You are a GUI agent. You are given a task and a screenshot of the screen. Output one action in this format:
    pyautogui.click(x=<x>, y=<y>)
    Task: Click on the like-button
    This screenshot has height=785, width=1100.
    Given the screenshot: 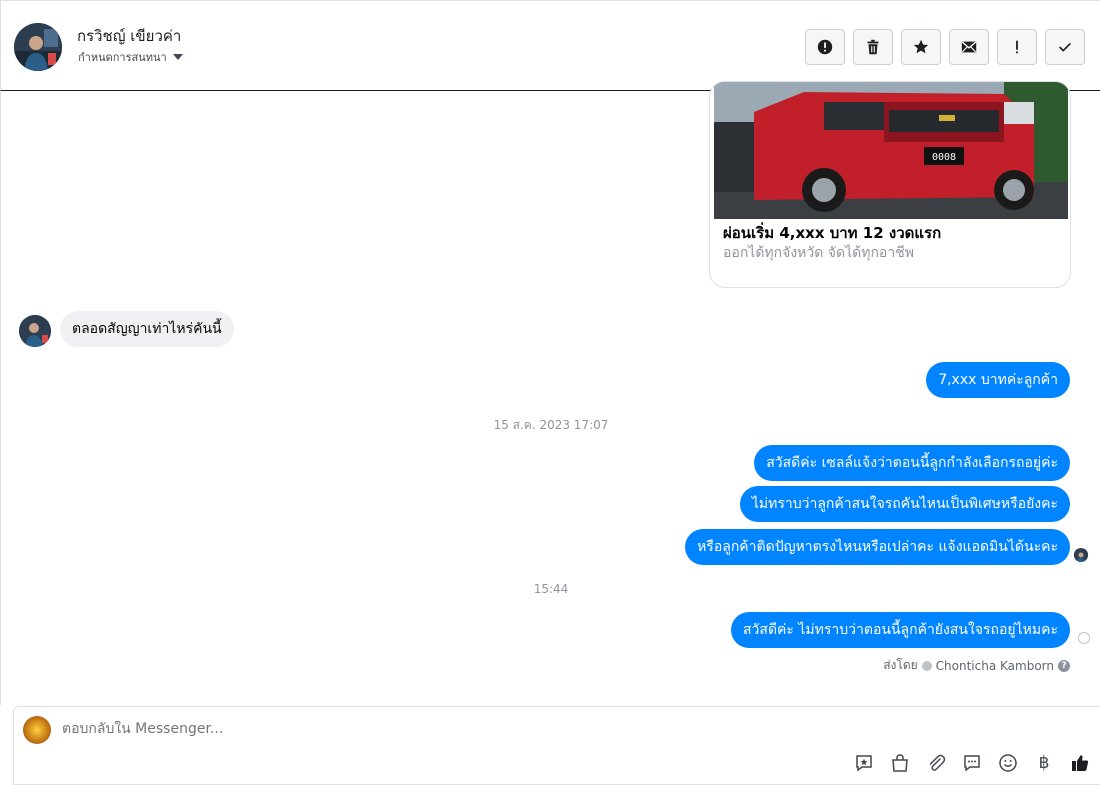 What is the action you would take?
    pyautogui.click(x=1080, y=763)
    